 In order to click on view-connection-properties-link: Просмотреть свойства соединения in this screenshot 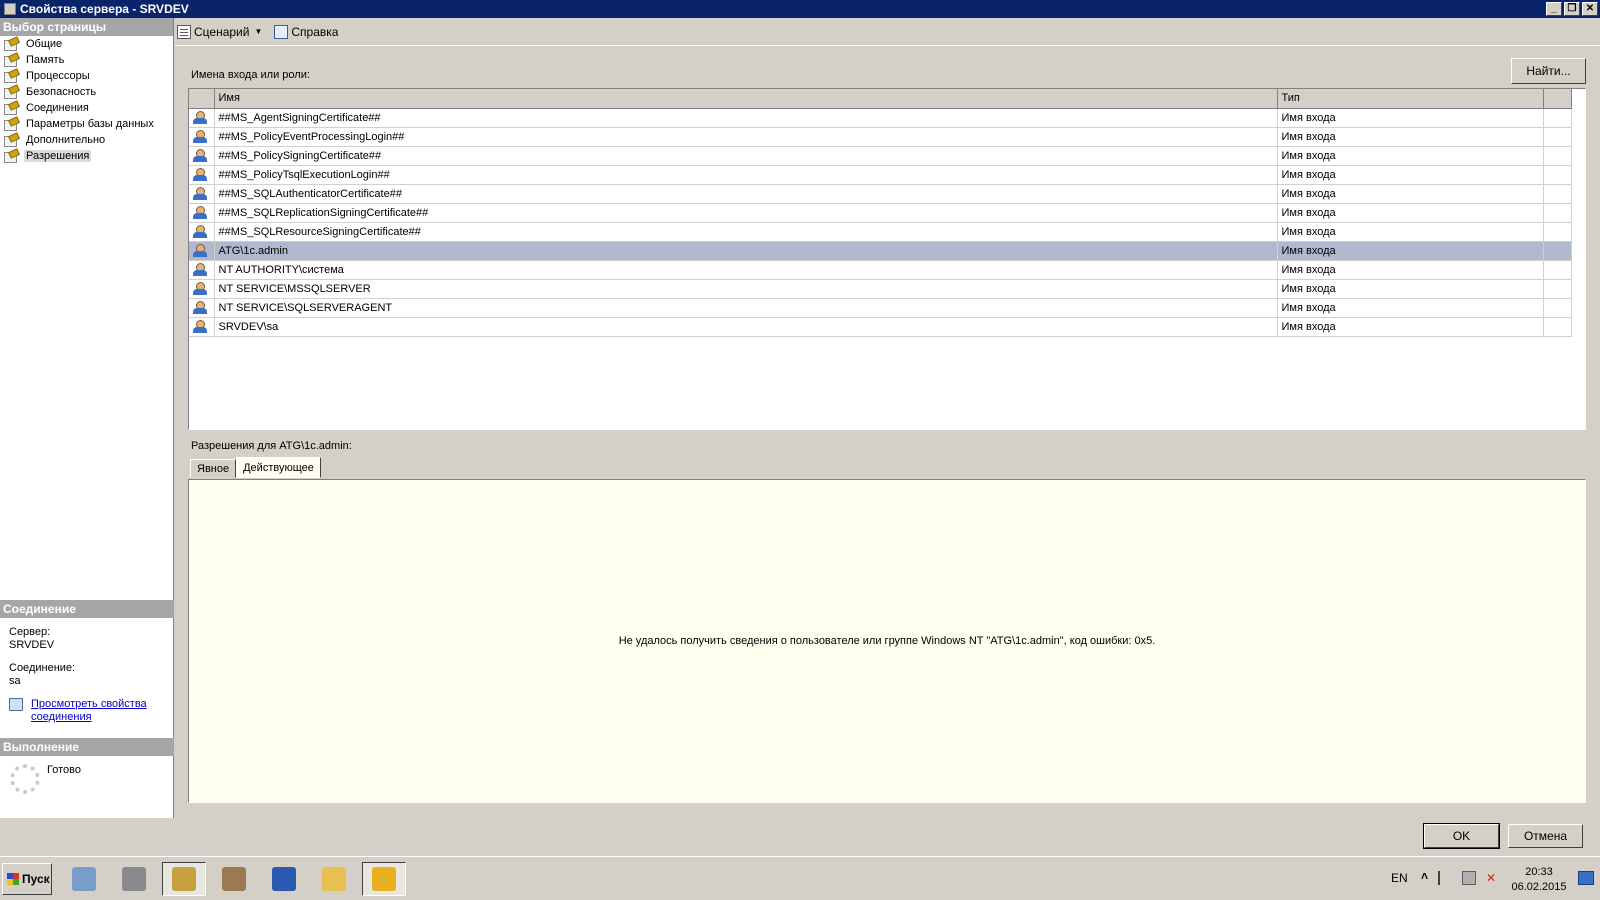, I will do `click(98, 711)`.